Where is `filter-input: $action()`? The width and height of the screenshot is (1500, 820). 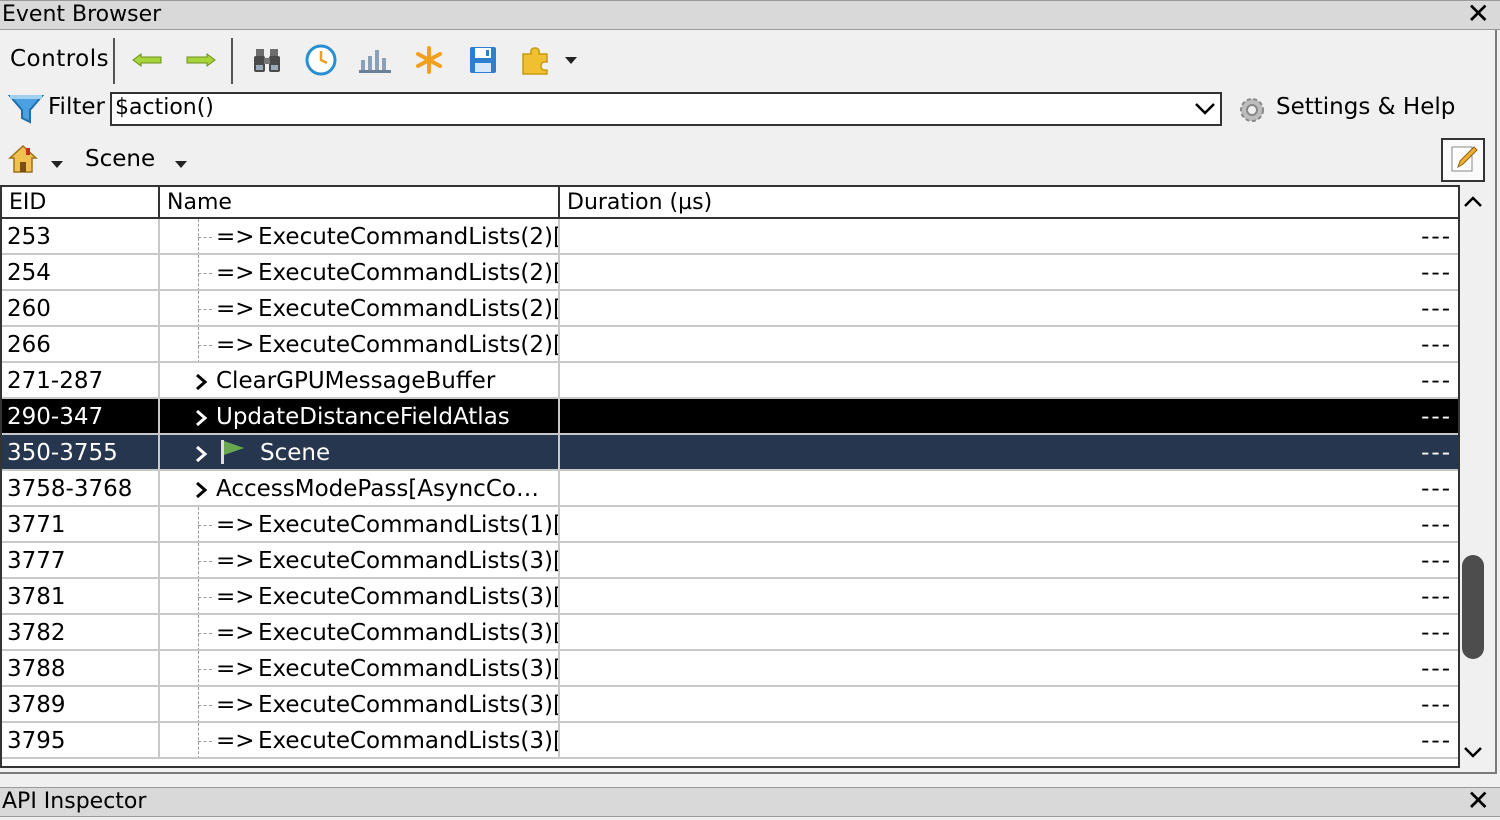 filter-input: $action() is located at coordinates (666, 109).